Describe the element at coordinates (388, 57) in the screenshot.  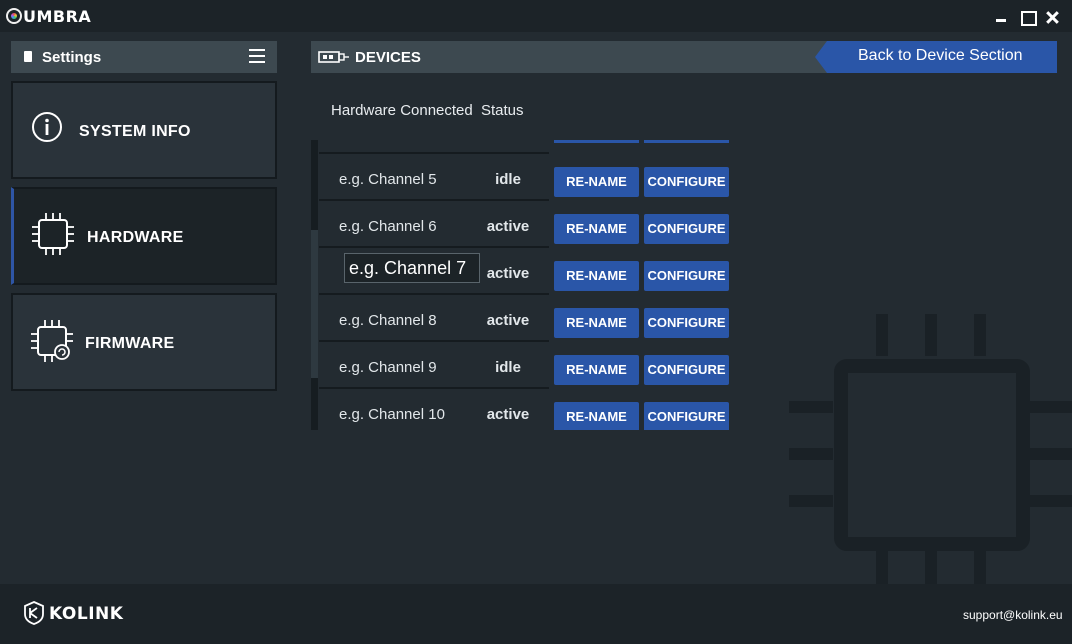
I see `devices-title: DEVICES` at that location.